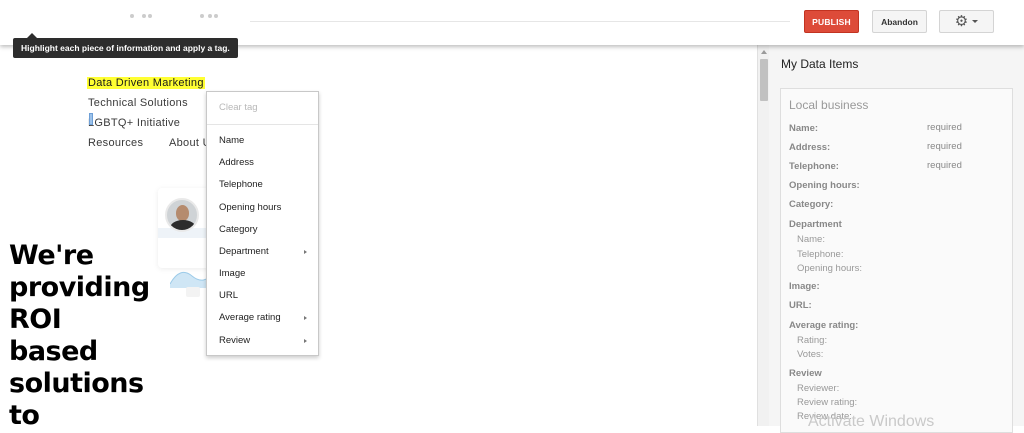 The width and height of the screenshot is (1024, 433). Describe the element at coordinates (231, 140) in the screenshot. I see `menu-item-name: Name` at that location.